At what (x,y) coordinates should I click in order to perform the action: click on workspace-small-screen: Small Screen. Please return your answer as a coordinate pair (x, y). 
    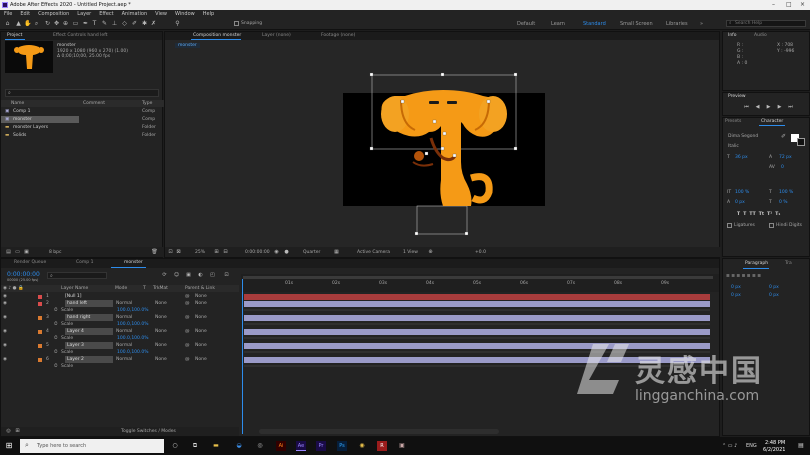
    Looking at the image, I should click on (636, 24).